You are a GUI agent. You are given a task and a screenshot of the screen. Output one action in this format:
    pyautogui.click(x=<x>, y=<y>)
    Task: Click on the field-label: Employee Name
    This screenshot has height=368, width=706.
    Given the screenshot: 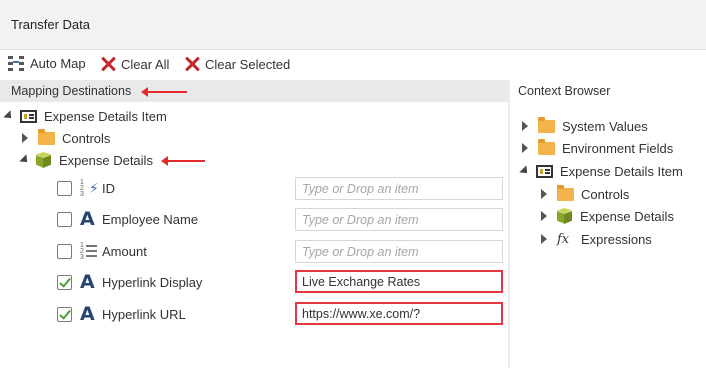 What is the action you would take?
    pyautogui.click(x=150, y=219)
    